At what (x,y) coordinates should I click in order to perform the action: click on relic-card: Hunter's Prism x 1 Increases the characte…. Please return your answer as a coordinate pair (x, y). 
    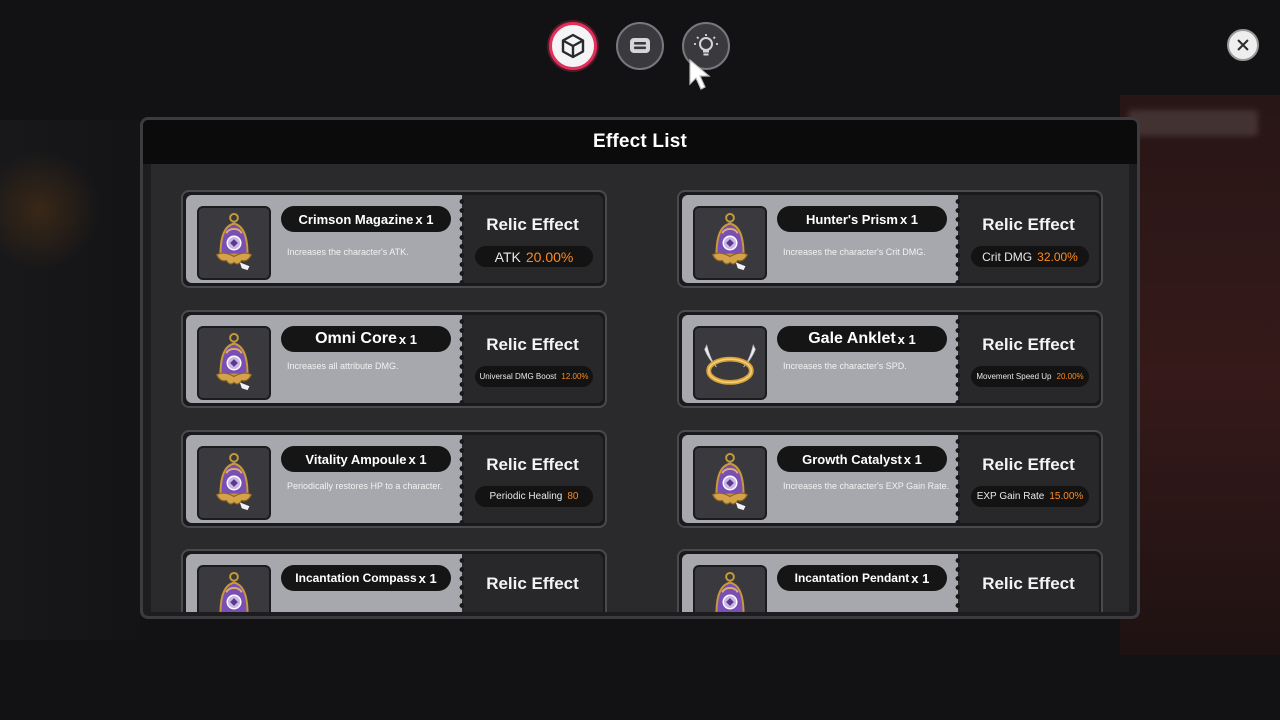
    Looking at the image, I should click on (890, 239).